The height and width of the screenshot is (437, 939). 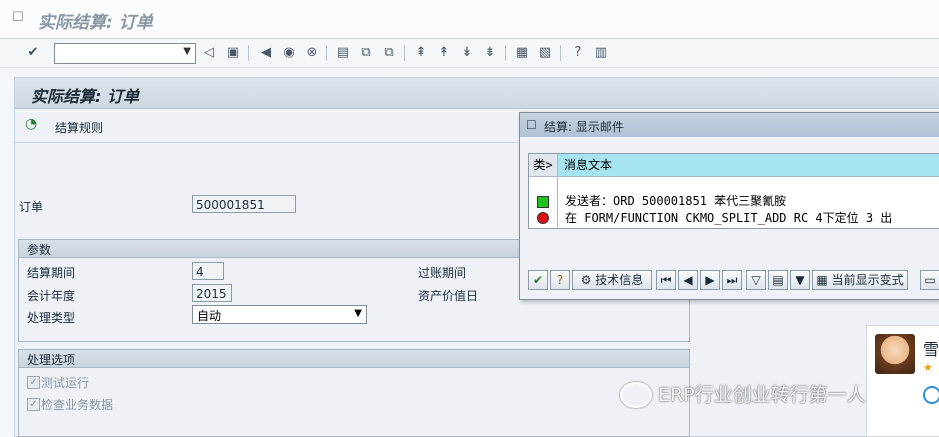 I want to click on first-page-icon: ⇞, so click(x=421, y=53).